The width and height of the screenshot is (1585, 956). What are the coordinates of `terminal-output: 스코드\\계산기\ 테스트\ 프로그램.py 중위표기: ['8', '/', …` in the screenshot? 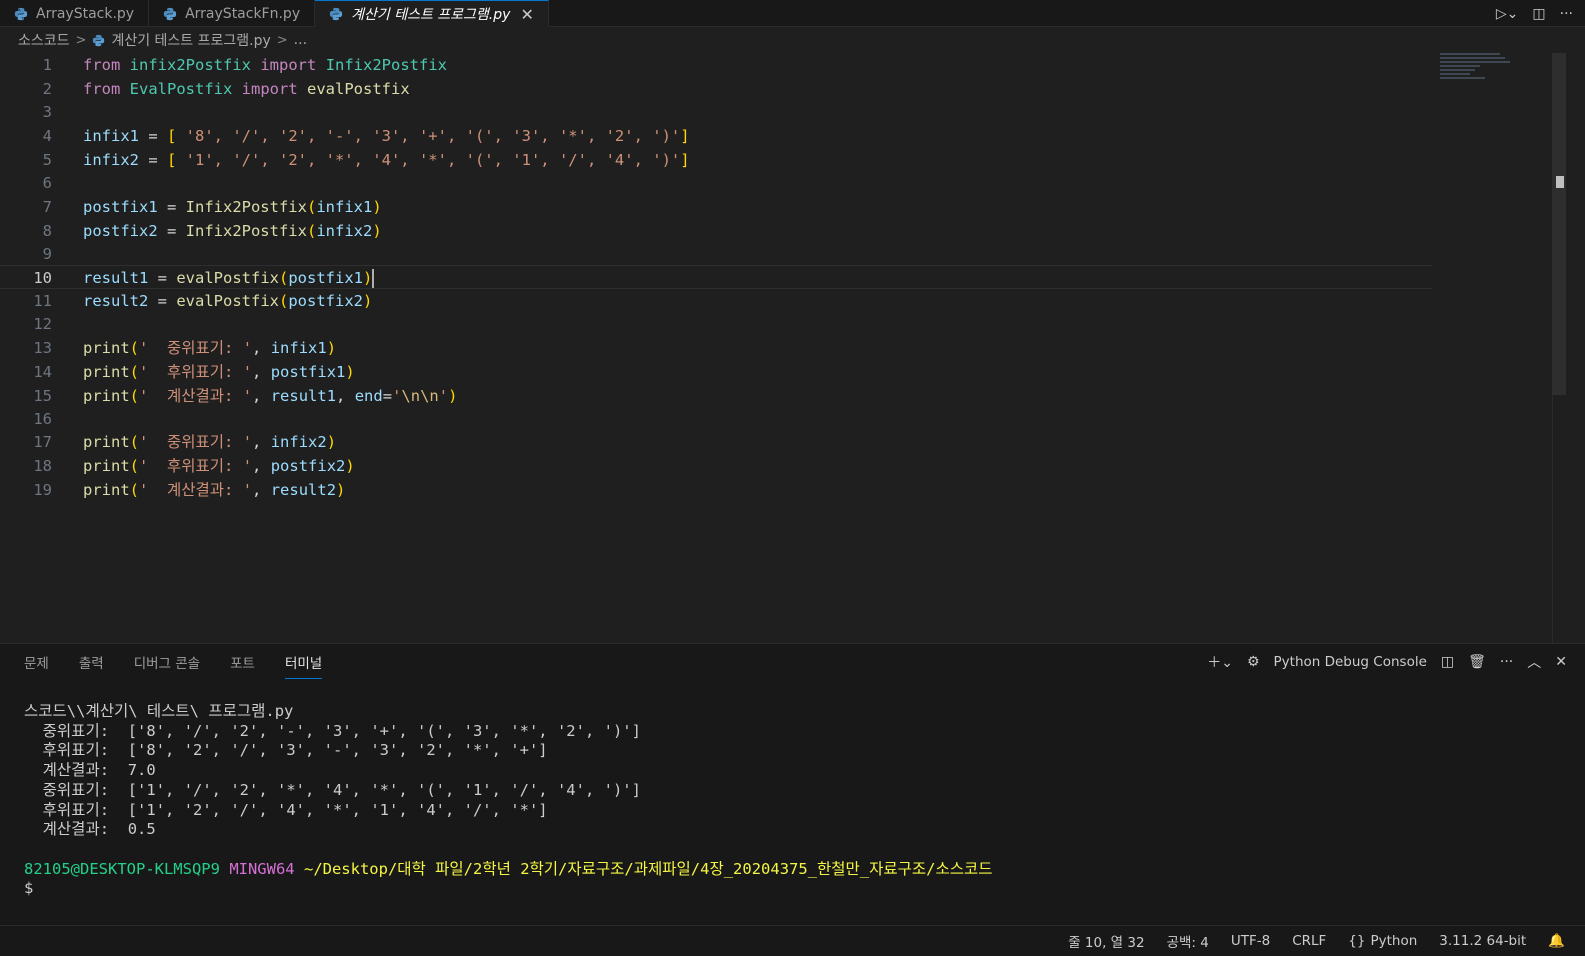 It's located at (508, 800).